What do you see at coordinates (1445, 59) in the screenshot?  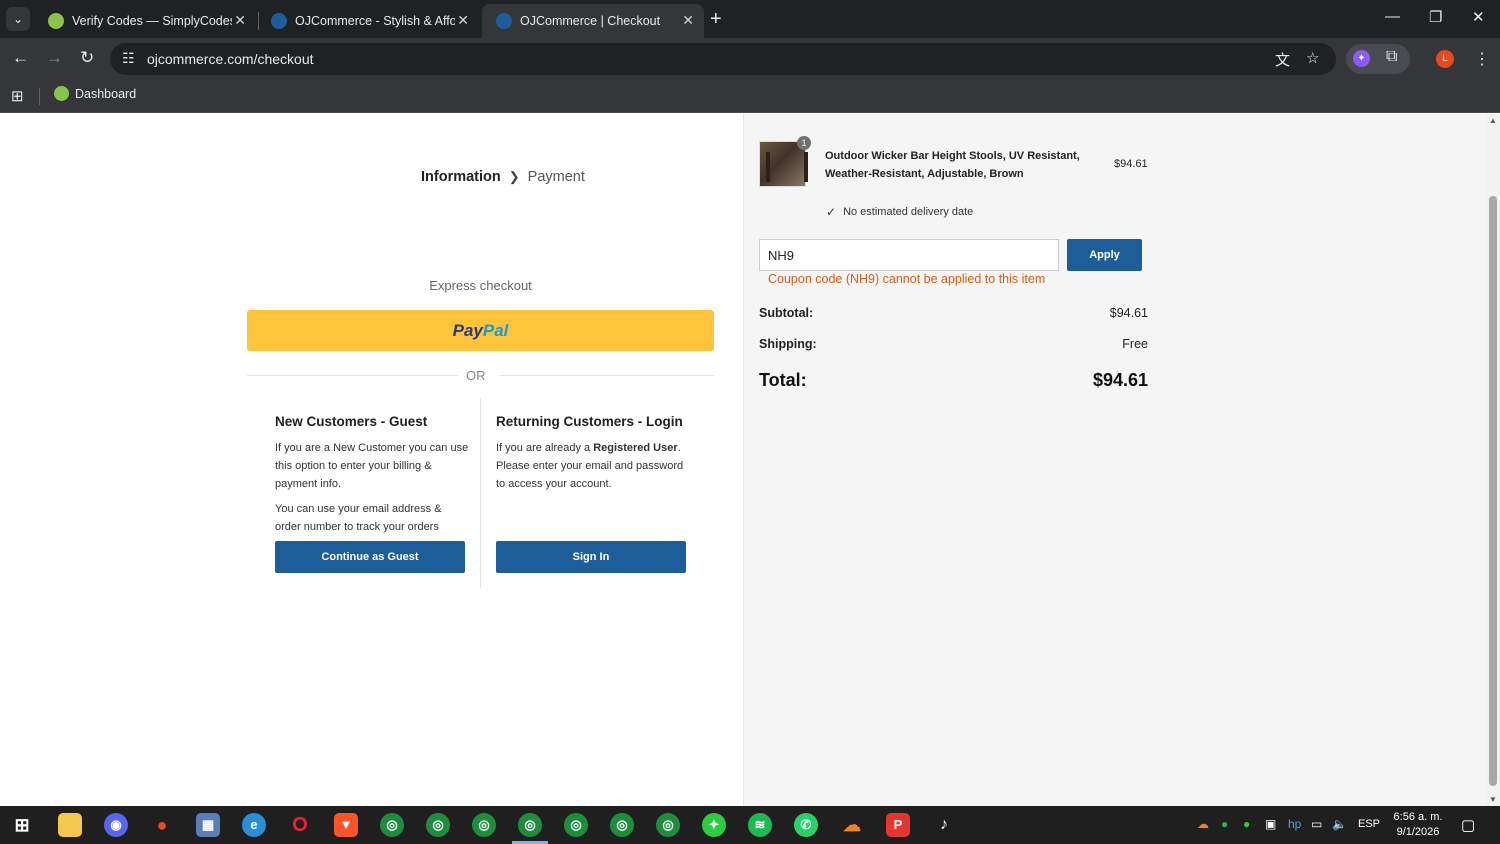 I see `profile-avatar: L` at bounding box center [1445, 59].